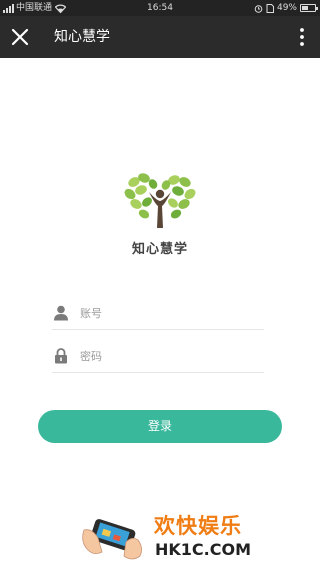 This screenshot has width=320, height=568. Describe the element at coordinates (159, 249) in the screenshot. I see `brand-name: 知心慧学` at that location.